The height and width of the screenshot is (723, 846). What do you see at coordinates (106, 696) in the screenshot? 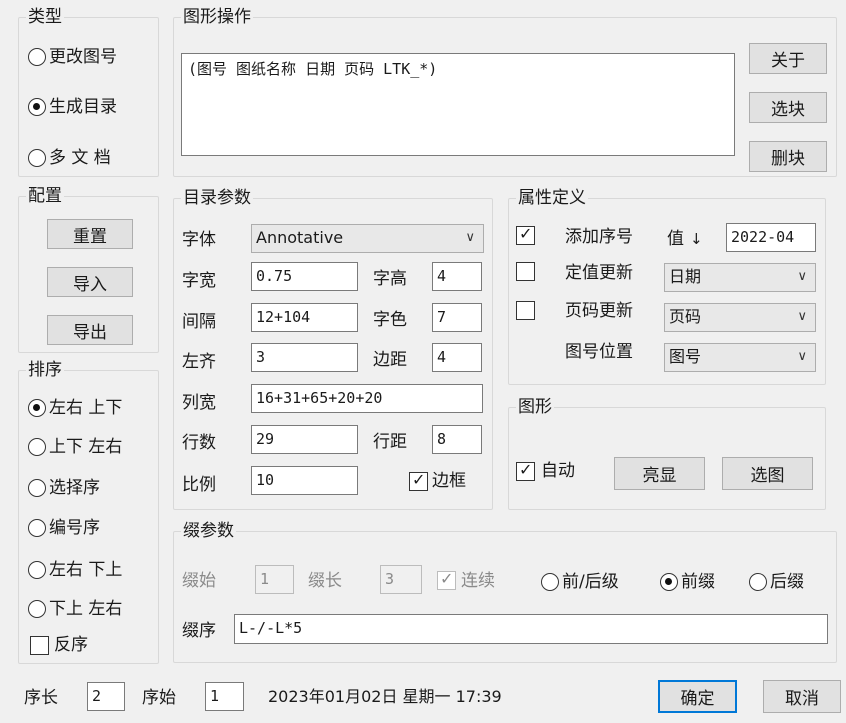
I see `seq-length-input: 2` at bounding box center [106, 696].